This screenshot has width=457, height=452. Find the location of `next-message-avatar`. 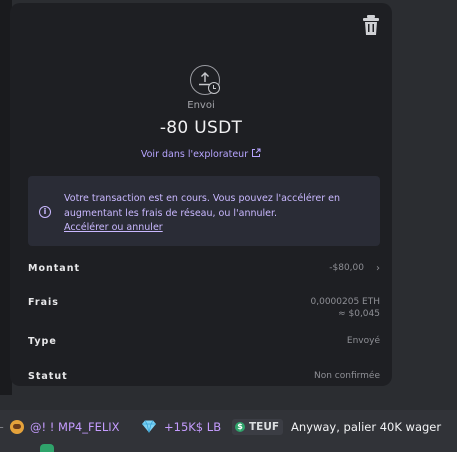

next-message-avatar is located at coordinates (47, 448).